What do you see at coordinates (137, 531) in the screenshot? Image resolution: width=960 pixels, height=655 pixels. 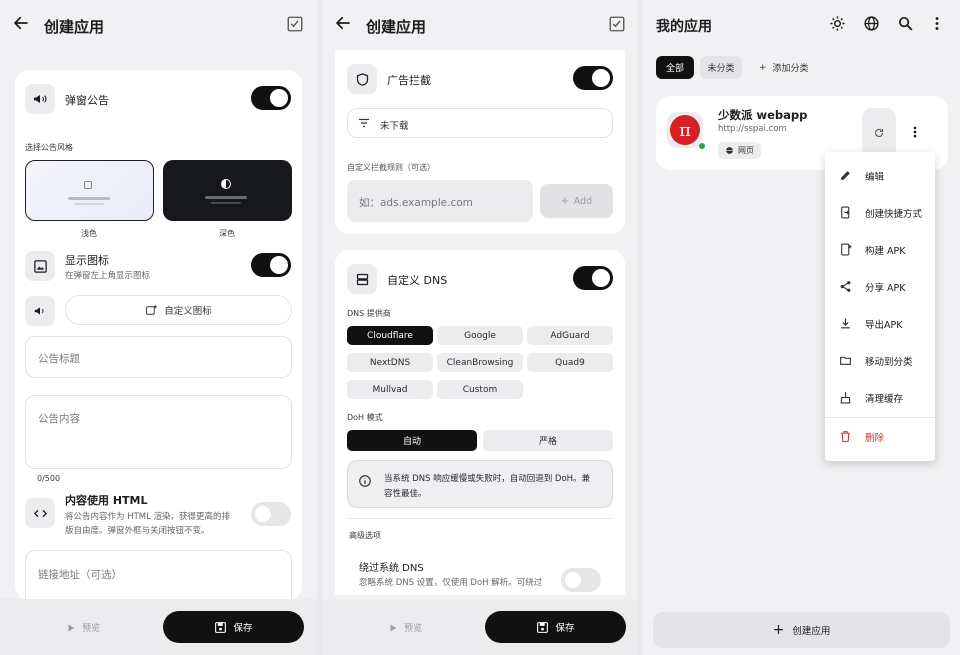 I see `html-sub-line-2: 版自由度。弹窗外框与关闭按钮不变。` at bounding box center [137, 531].